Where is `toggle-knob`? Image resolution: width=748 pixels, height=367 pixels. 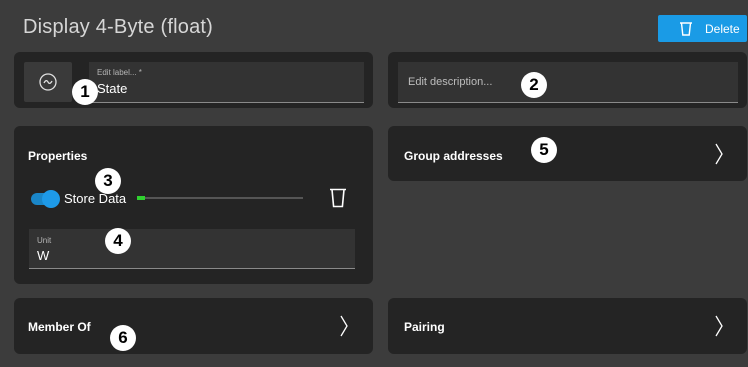 toggle-knob is located at coordinates (51, 199).